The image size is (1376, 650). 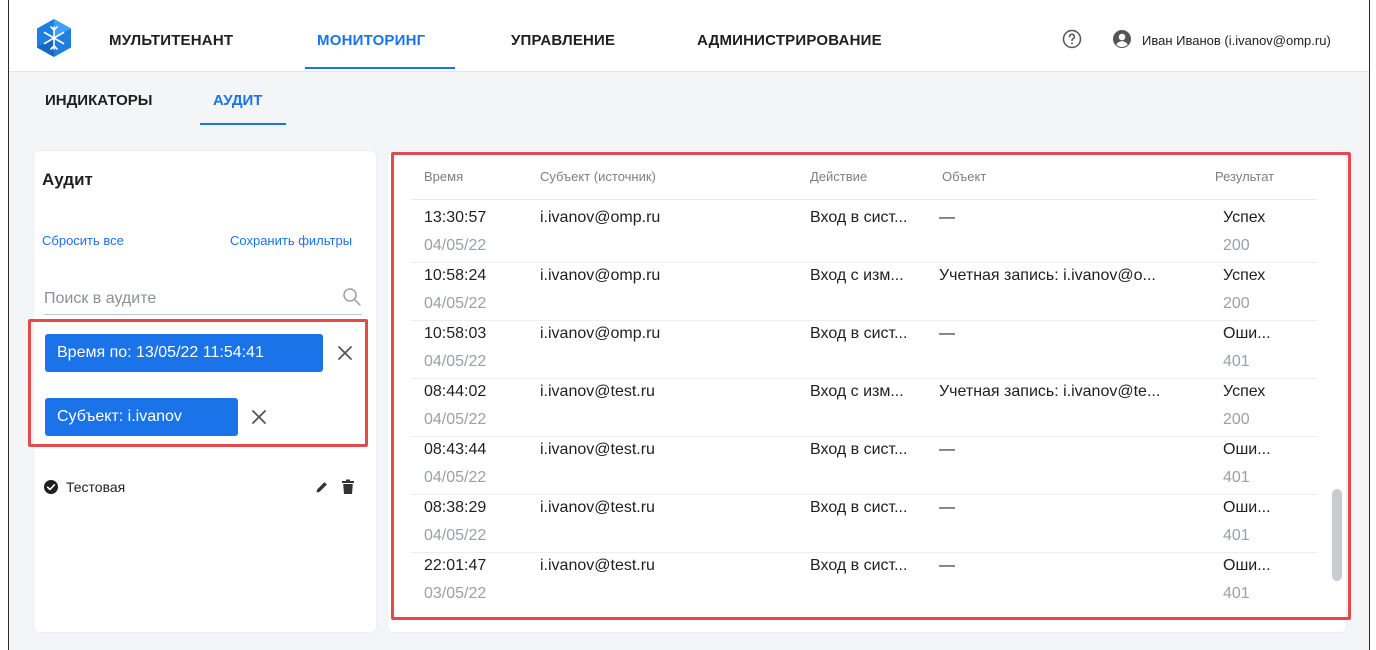 I want to click on row-time: 08:43:44, so click(x=455, y=449).